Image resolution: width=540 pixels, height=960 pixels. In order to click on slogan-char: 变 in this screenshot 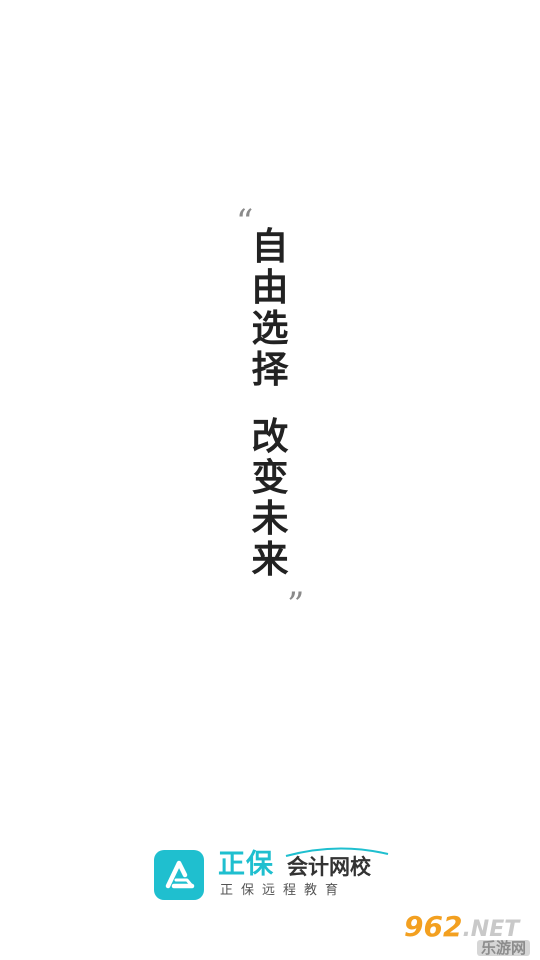, I will do `click(270, 477)`.